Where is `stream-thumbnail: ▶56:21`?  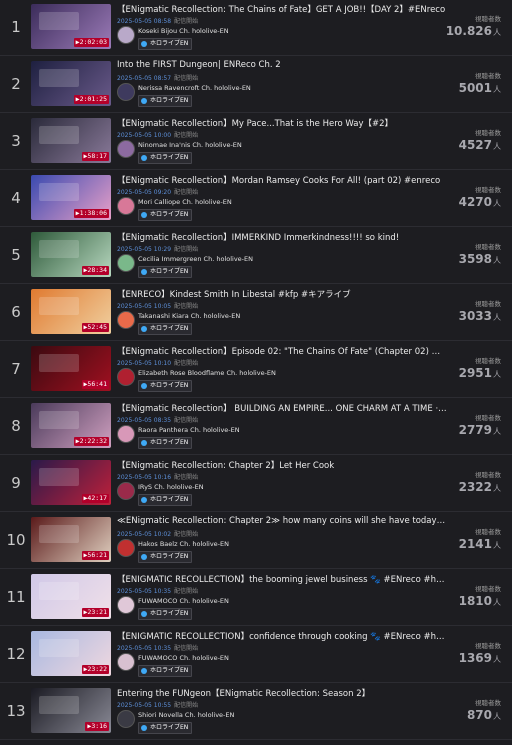 stream-thumbnail: ▶56:21 is located at coordinates (71, 539).